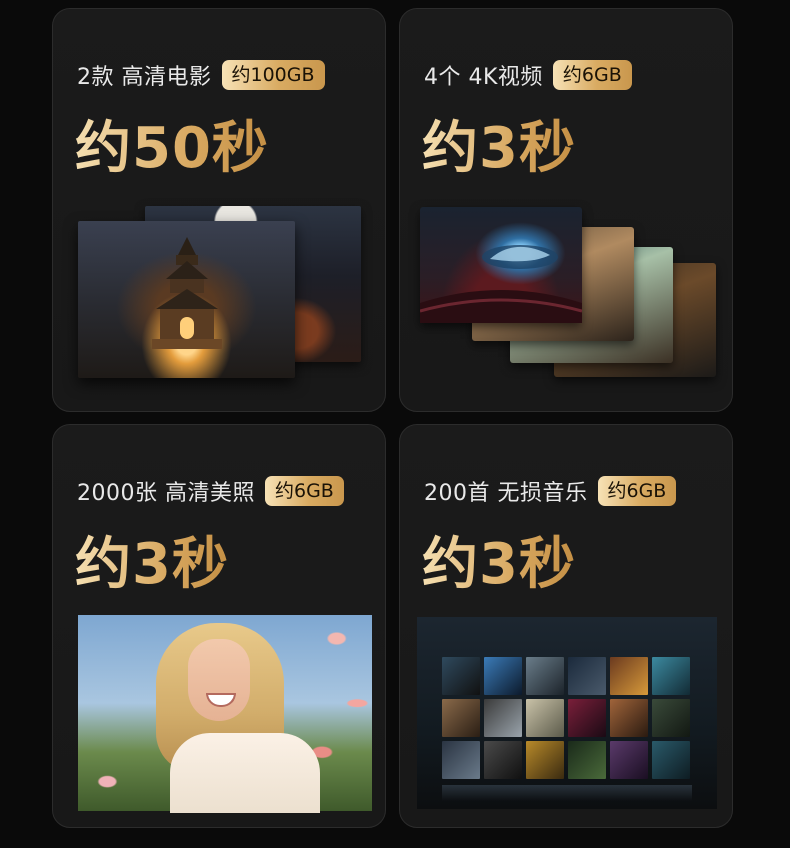 This screenshot has height=848, width=790. Describe the element at coordinates (304, 491) in the screenshot. I see `photos-size-badge: 约6GB` at that location.